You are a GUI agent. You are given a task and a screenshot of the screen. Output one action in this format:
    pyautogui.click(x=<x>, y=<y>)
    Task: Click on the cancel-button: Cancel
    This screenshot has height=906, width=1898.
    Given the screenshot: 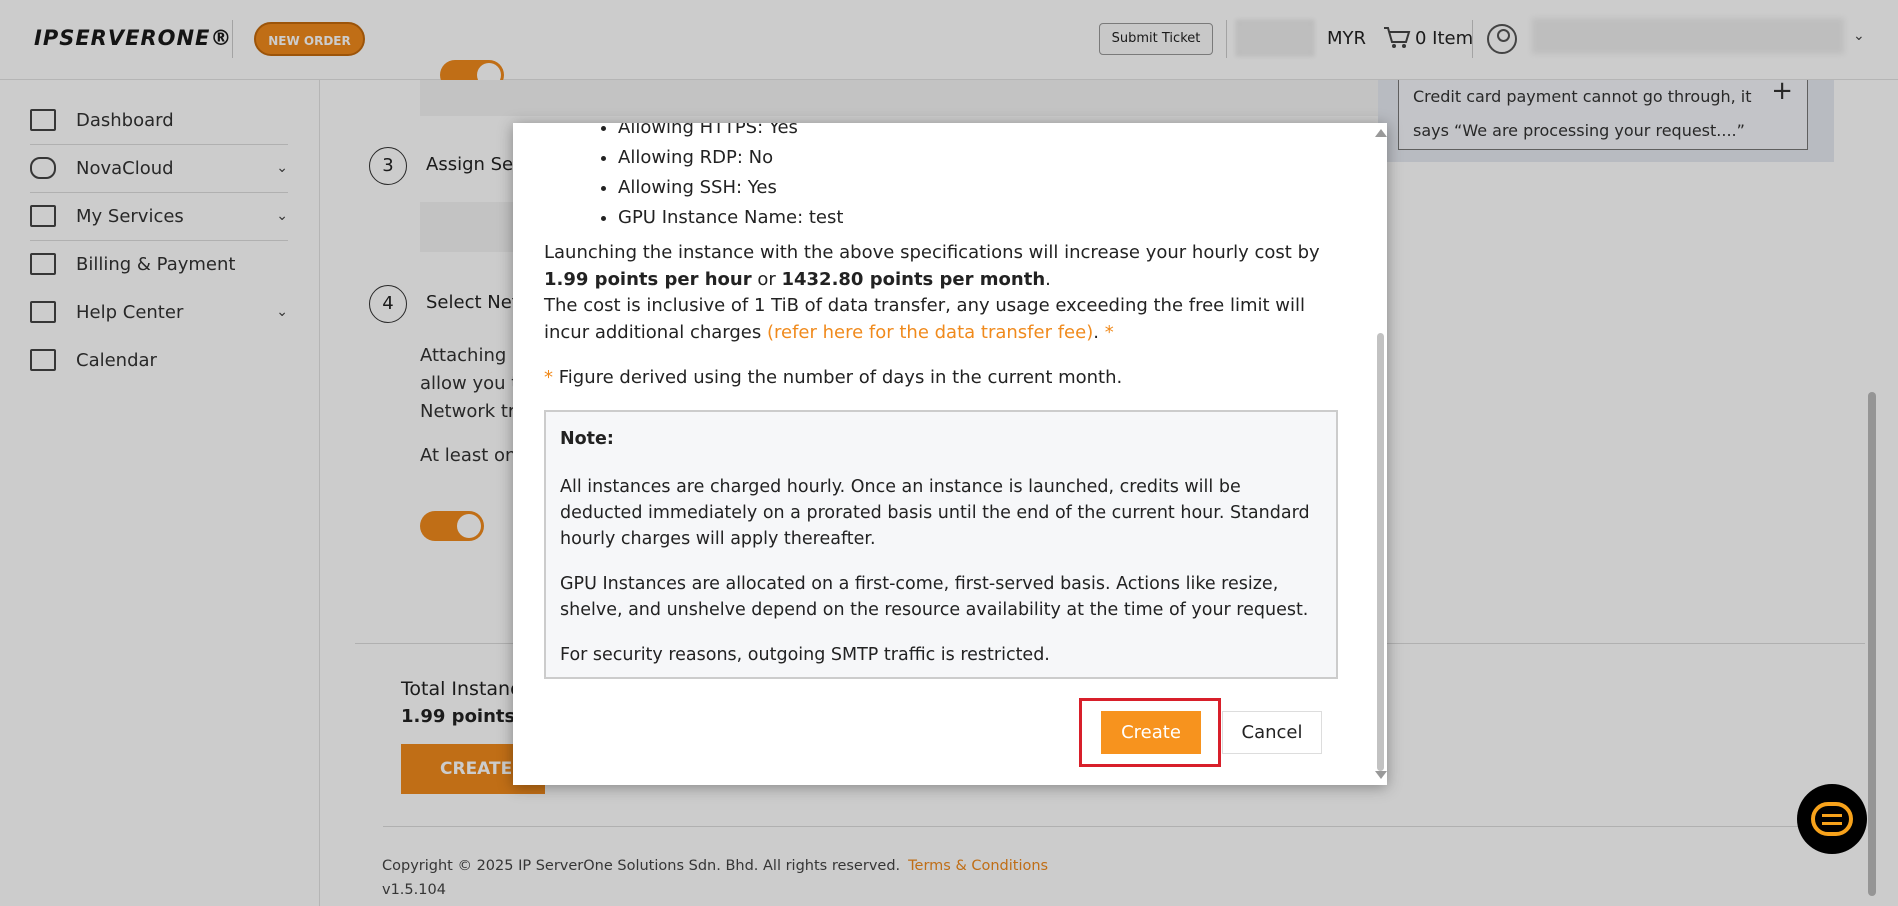 What is the action you would take?
    pyautogui.click(x=1272, y=732)
    